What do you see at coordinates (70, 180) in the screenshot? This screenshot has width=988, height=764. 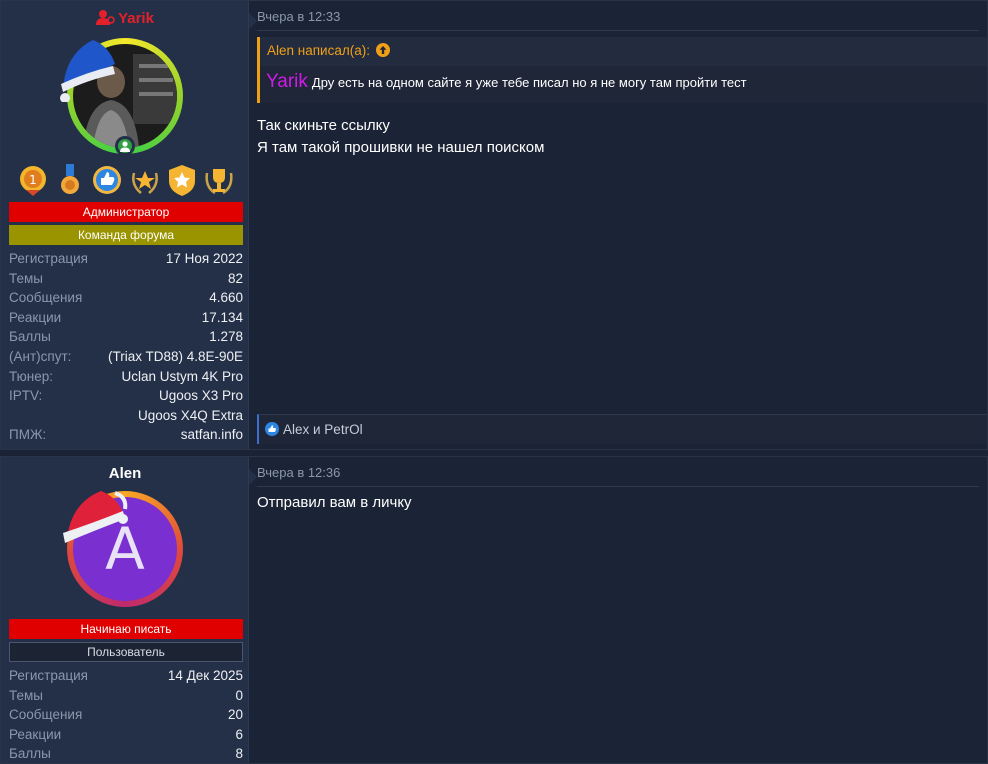 I see `medal-ribbon-icon` at bounding box center [70, 180].